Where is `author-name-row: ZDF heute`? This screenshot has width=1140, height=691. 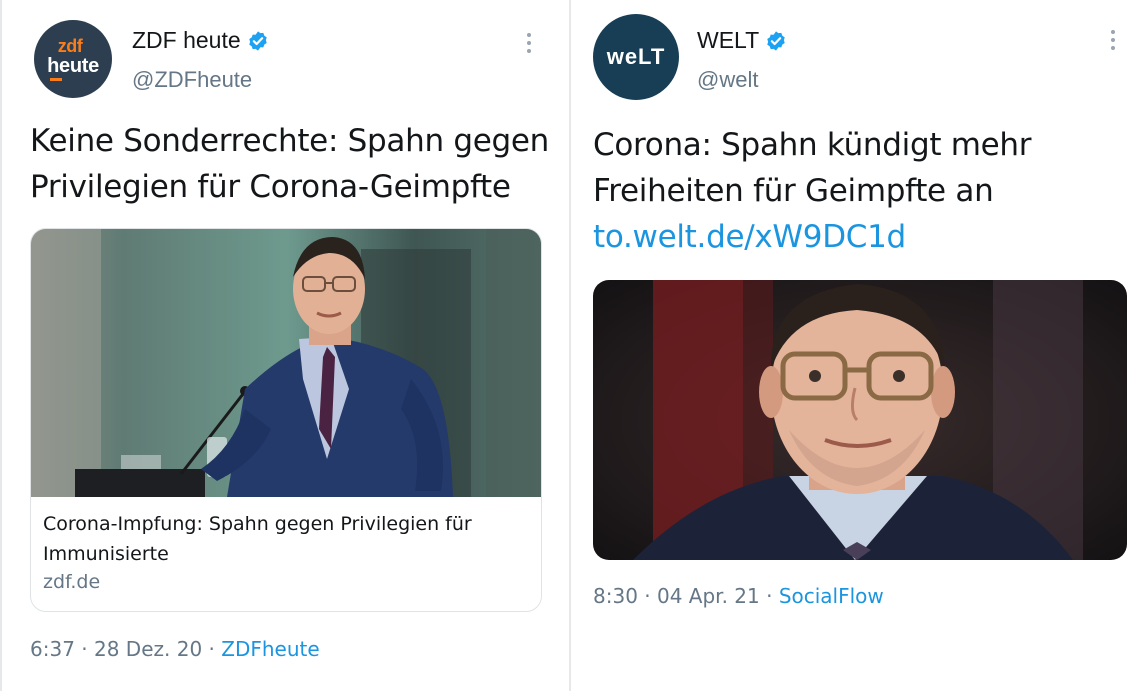
author-name-row: ZDF heute is located at coordinates (200, 40).